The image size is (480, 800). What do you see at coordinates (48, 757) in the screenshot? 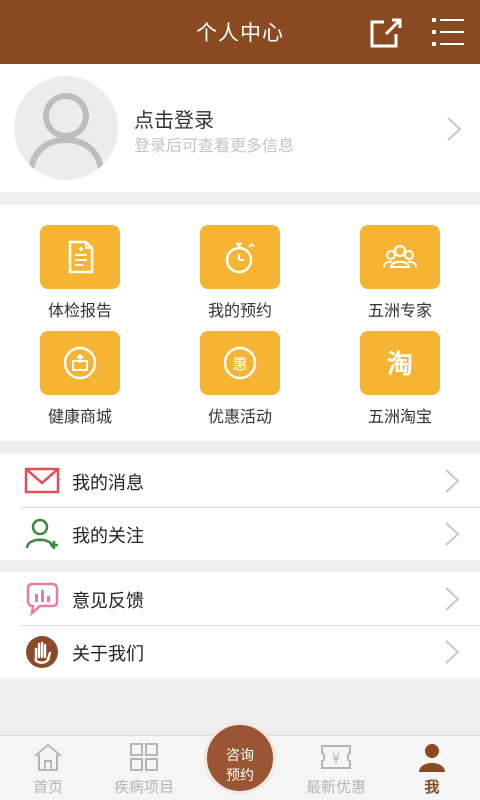
I see `home-icon` at bounding box center [48, 757].